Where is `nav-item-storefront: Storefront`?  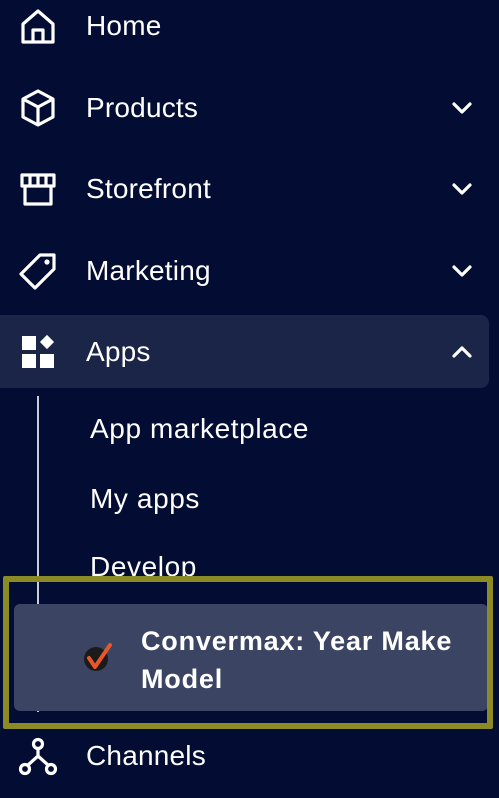
nav-item-storefront: Storefront is located at coordinates (249, 189).